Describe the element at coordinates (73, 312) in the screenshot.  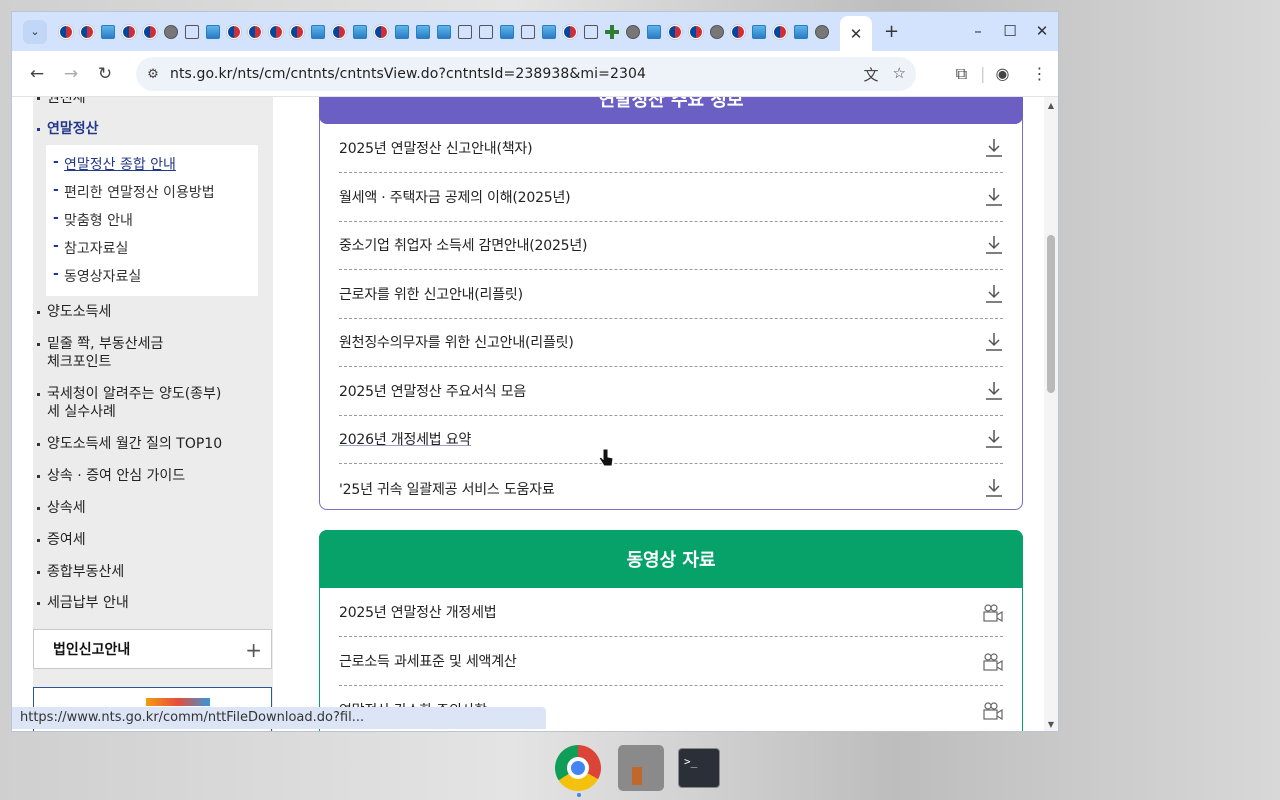
I see `sidebar-item-capital-gains: 양도소득세` at that location.